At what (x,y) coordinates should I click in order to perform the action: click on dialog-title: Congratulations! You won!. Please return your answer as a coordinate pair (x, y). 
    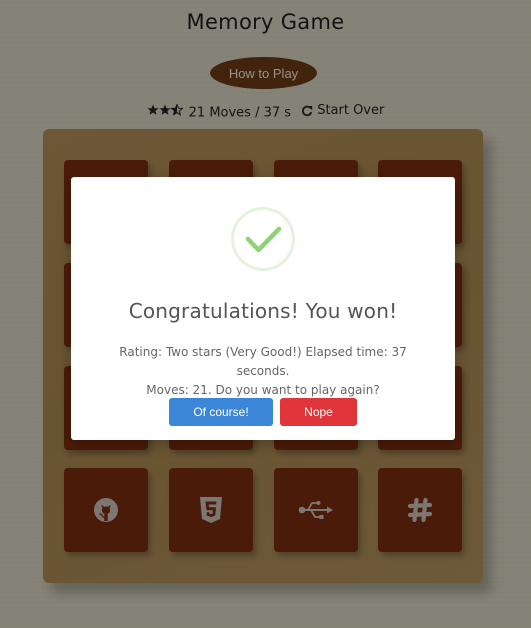
    Looking at the image, I should click on (263, 311).